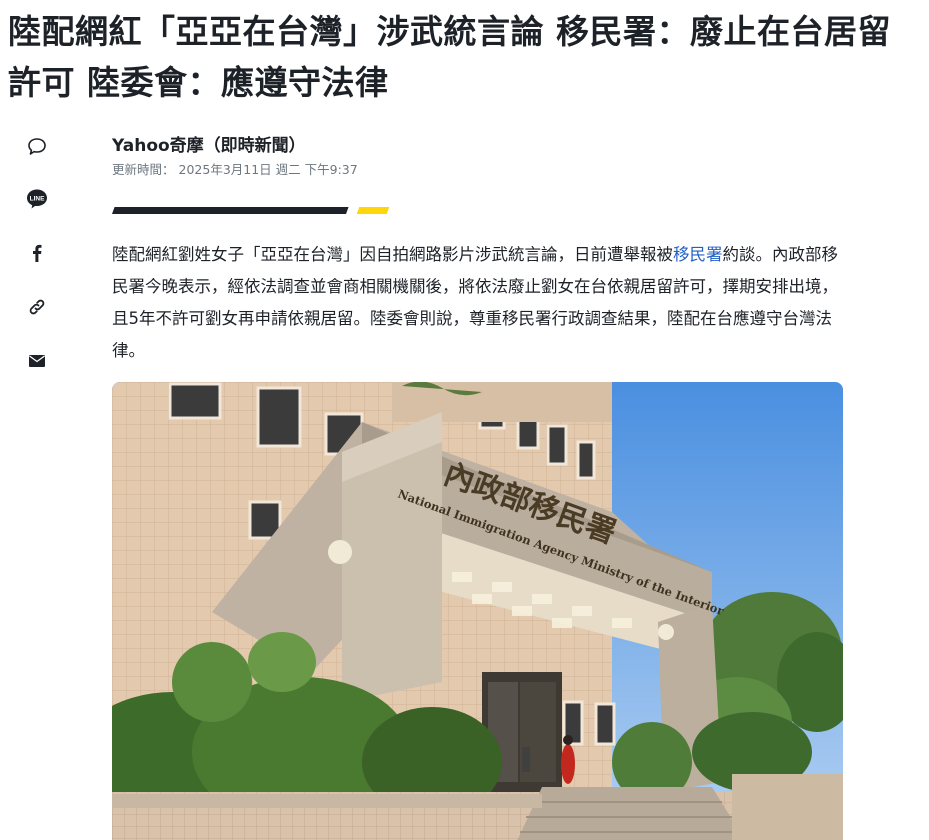 The height and width of the screenshot is (840, 929). I want to click on svg-text: LINE, so click(37, 199).